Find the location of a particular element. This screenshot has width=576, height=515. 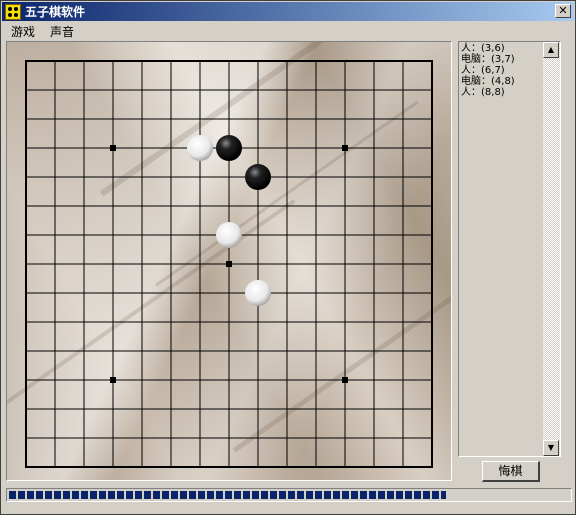

menu-game: 游戏 is located at coordinates (21, 31).